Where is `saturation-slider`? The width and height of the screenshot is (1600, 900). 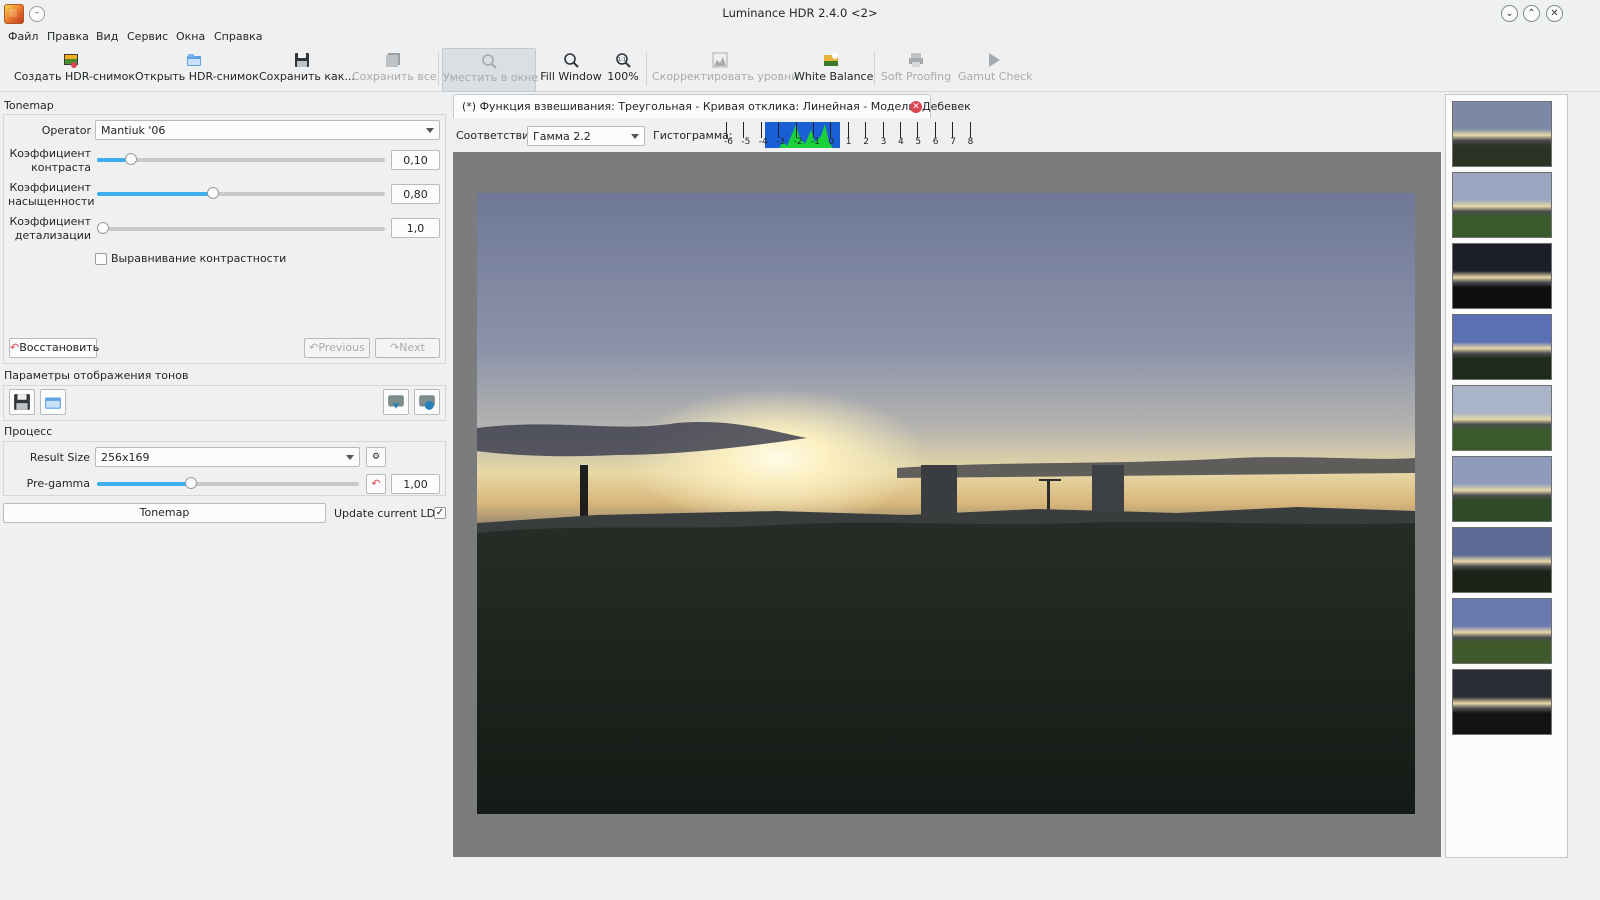
saturation-slider is located at coordinates (241, 193).